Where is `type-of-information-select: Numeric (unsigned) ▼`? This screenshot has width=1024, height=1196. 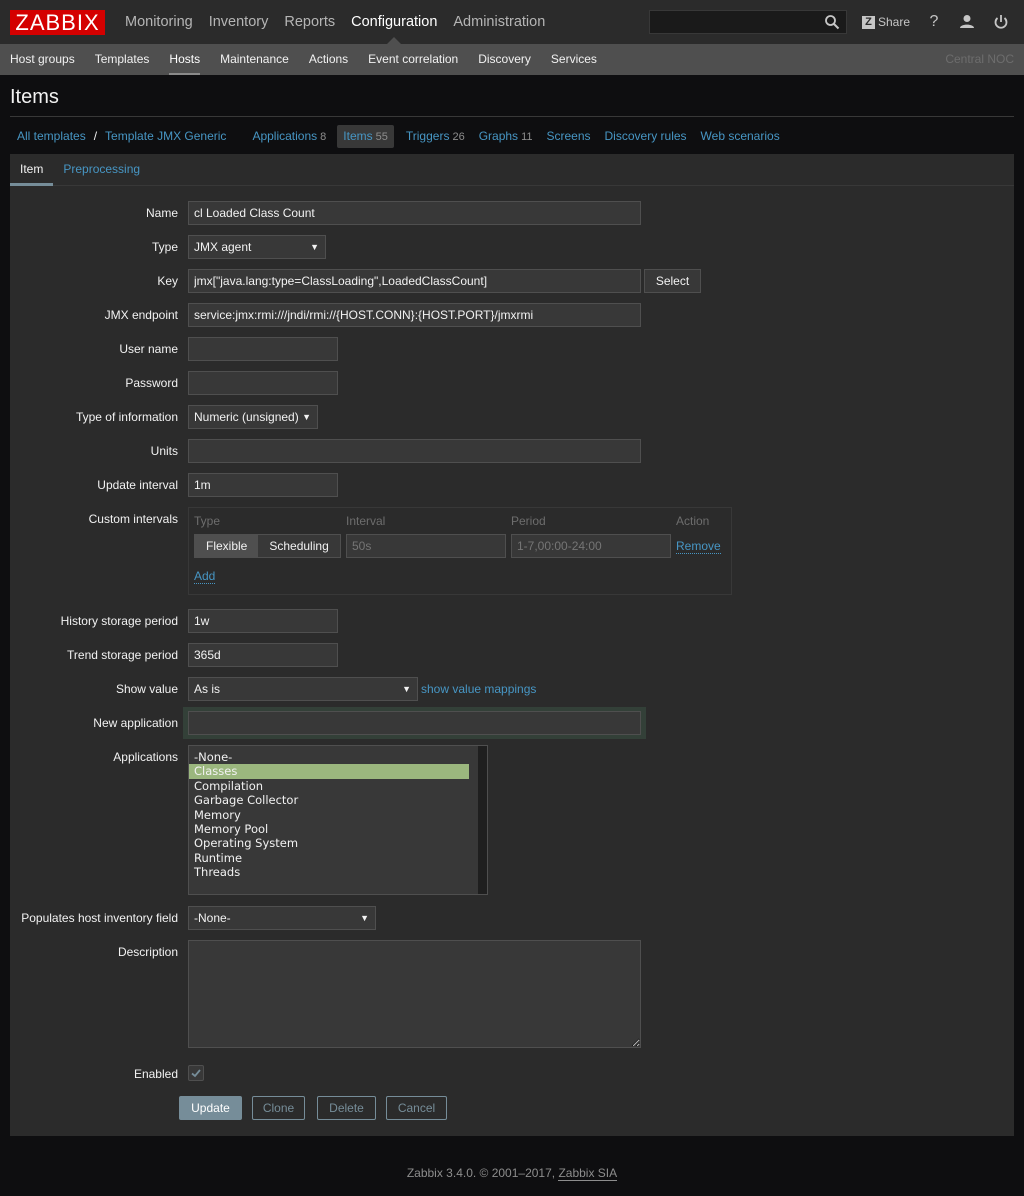
type-of-information-select: Numeric (unsigned) ▼ is located at coordinates (253, 417).